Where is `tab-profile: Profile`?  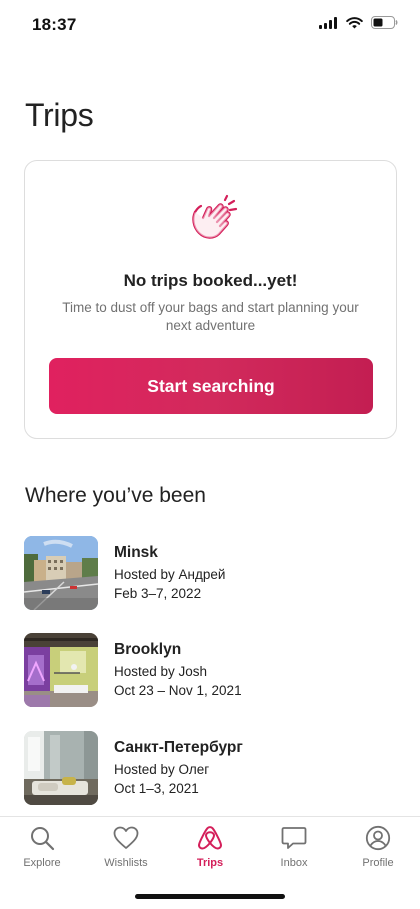
tab-profile: Profile is located at coordinates (378, 851).